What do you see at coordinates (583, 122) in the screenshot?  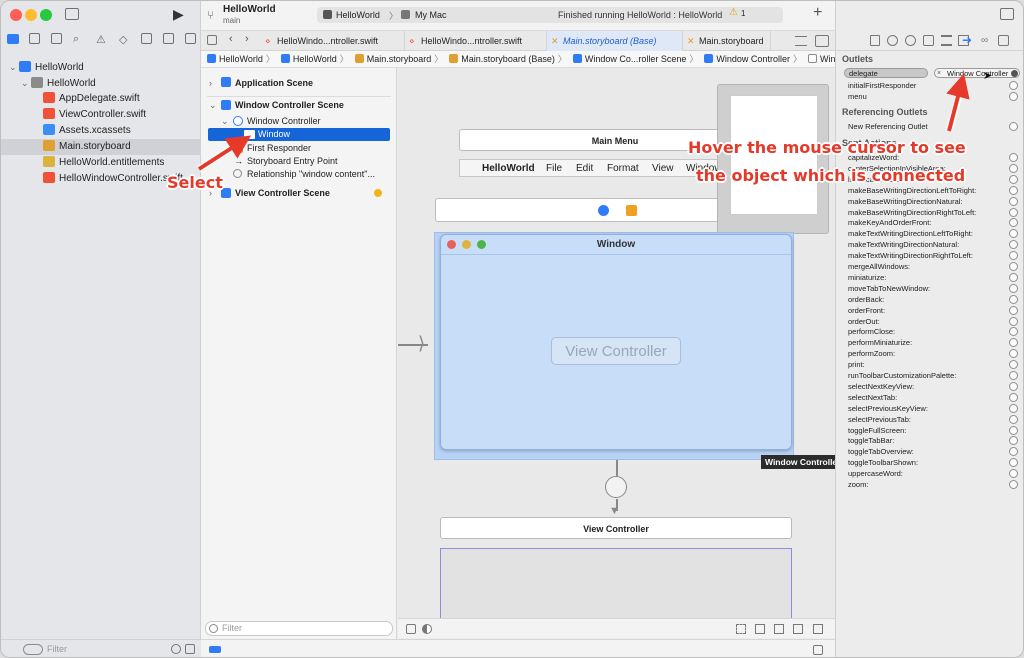 I see `annotation-arrows` at bounding box center [583, 122].